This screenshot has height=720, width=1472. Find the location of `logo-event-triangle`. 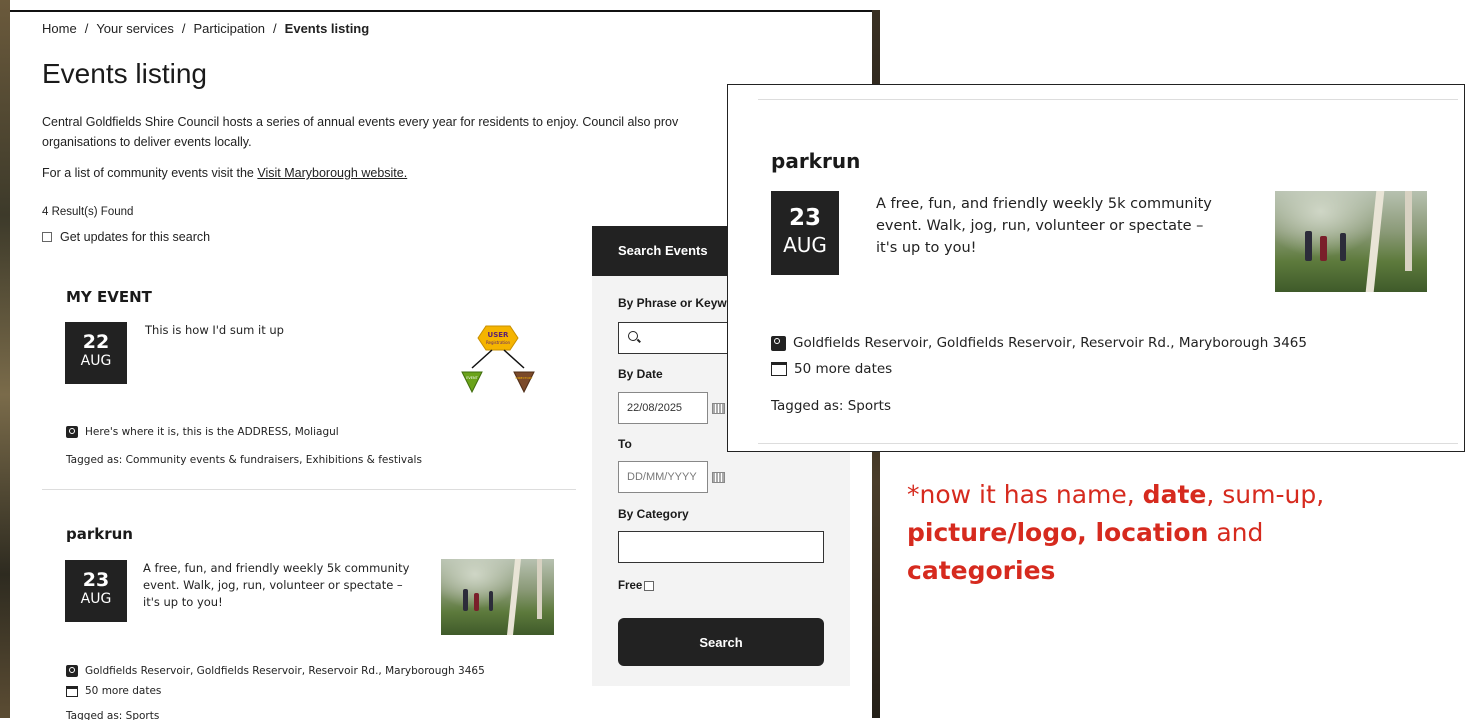

logo-event-triangle is located at coordinates (472, 382).